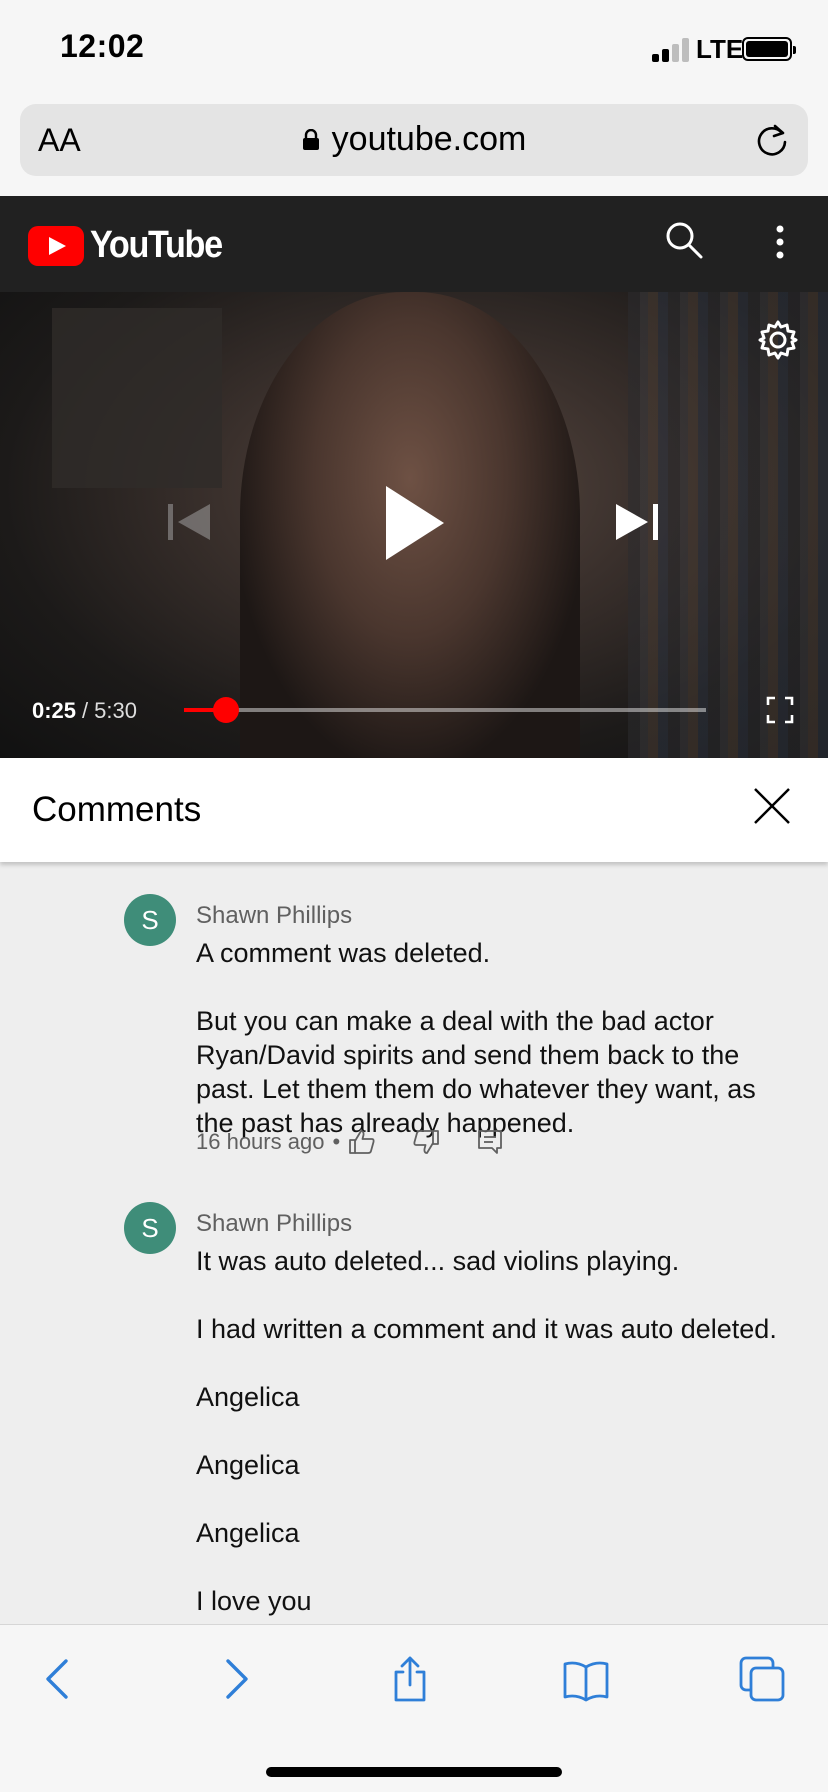 This screenshot has width=828, height=1792. Describe the element at coordinates (414, 244) in the screenshot. I see `youtube-header: YouTube` at that location.